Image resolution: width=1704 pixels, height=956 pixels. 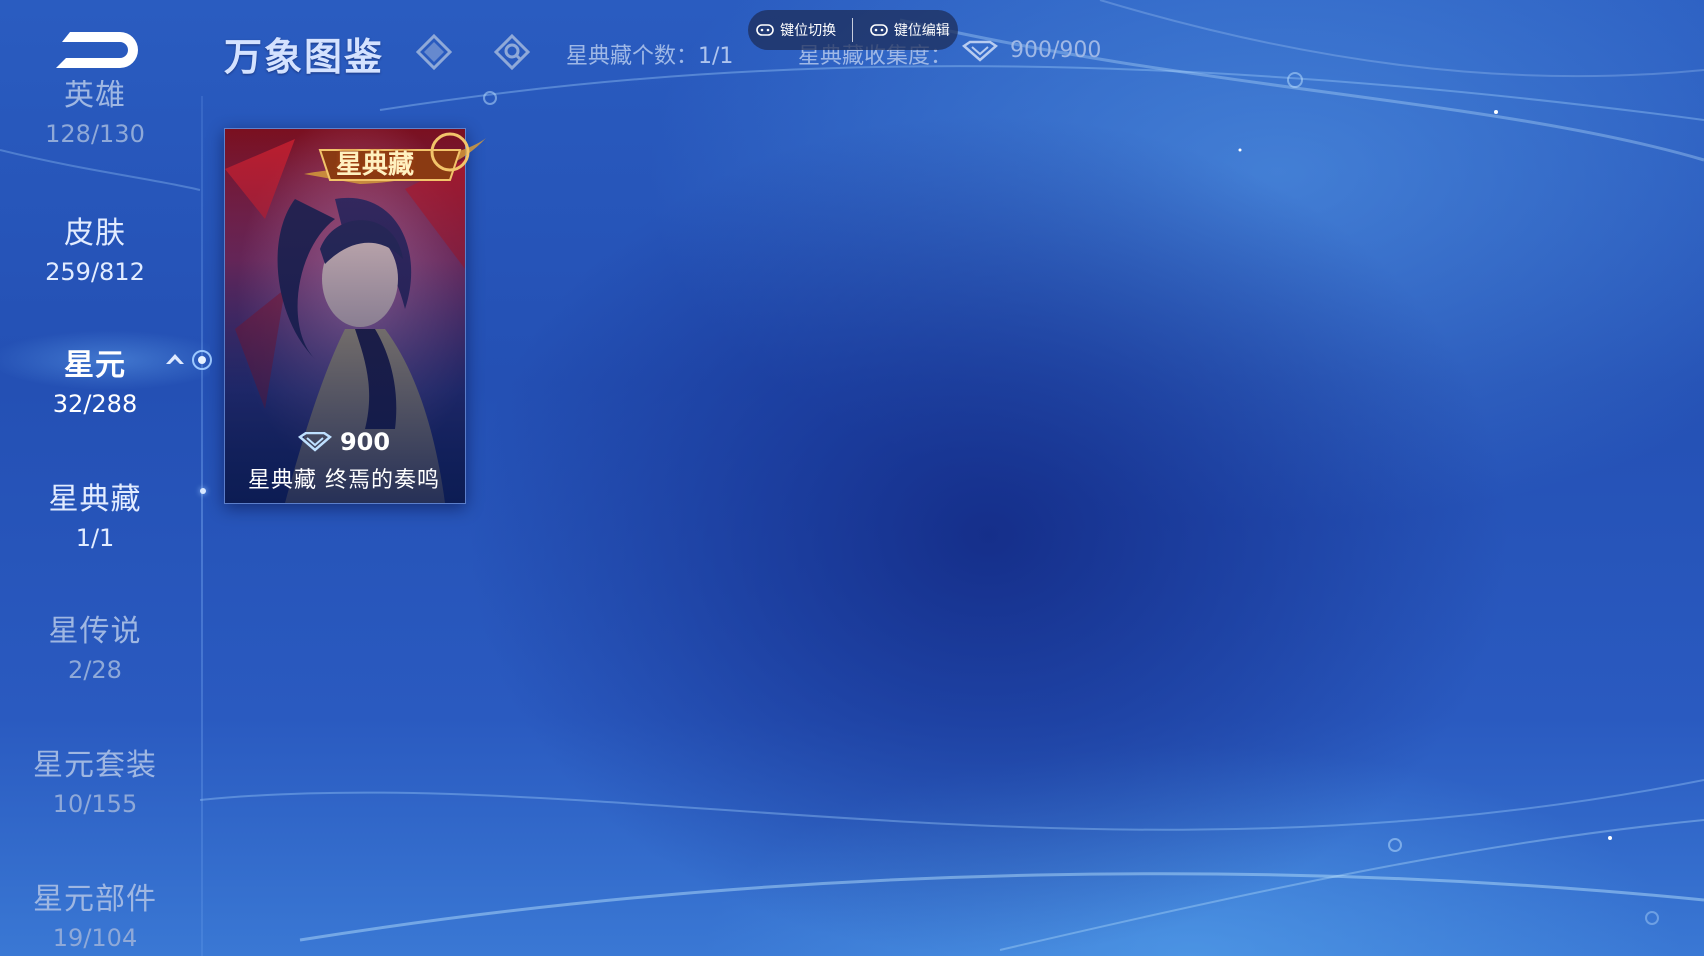 I want to click on sidebar-item-label: 星典藏, so click(x=95, y=499).